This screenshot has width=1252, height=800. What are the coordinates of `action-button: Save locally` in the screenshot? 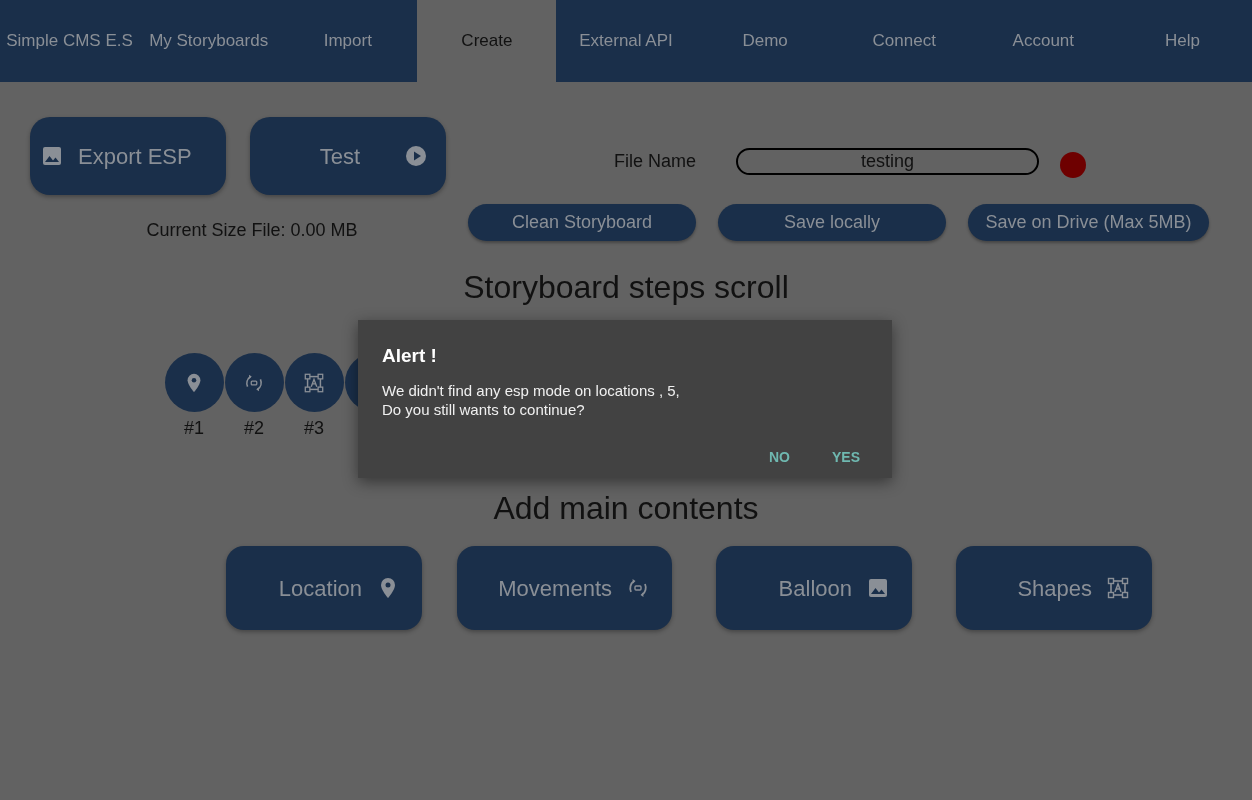 It's located at (832, 222).